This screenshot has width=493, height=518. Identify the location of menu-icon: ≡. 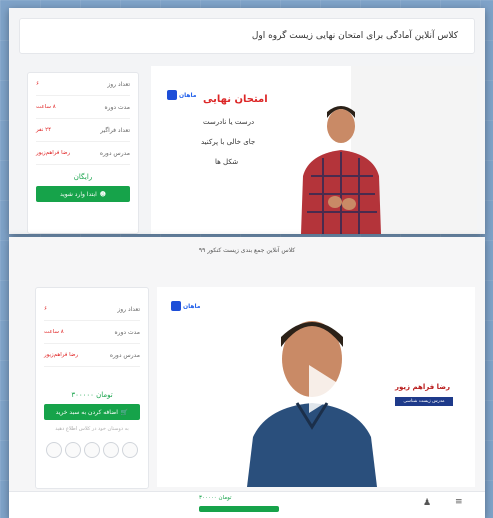
(459, 502).